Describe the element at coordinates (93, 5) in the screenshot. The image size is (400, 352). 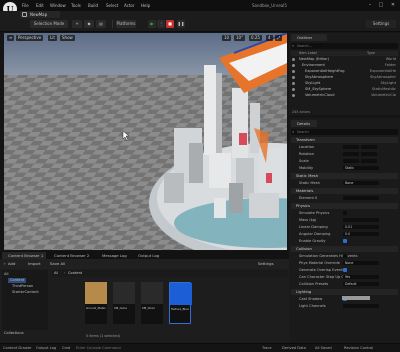
I see `menu-build: Build` at that location.